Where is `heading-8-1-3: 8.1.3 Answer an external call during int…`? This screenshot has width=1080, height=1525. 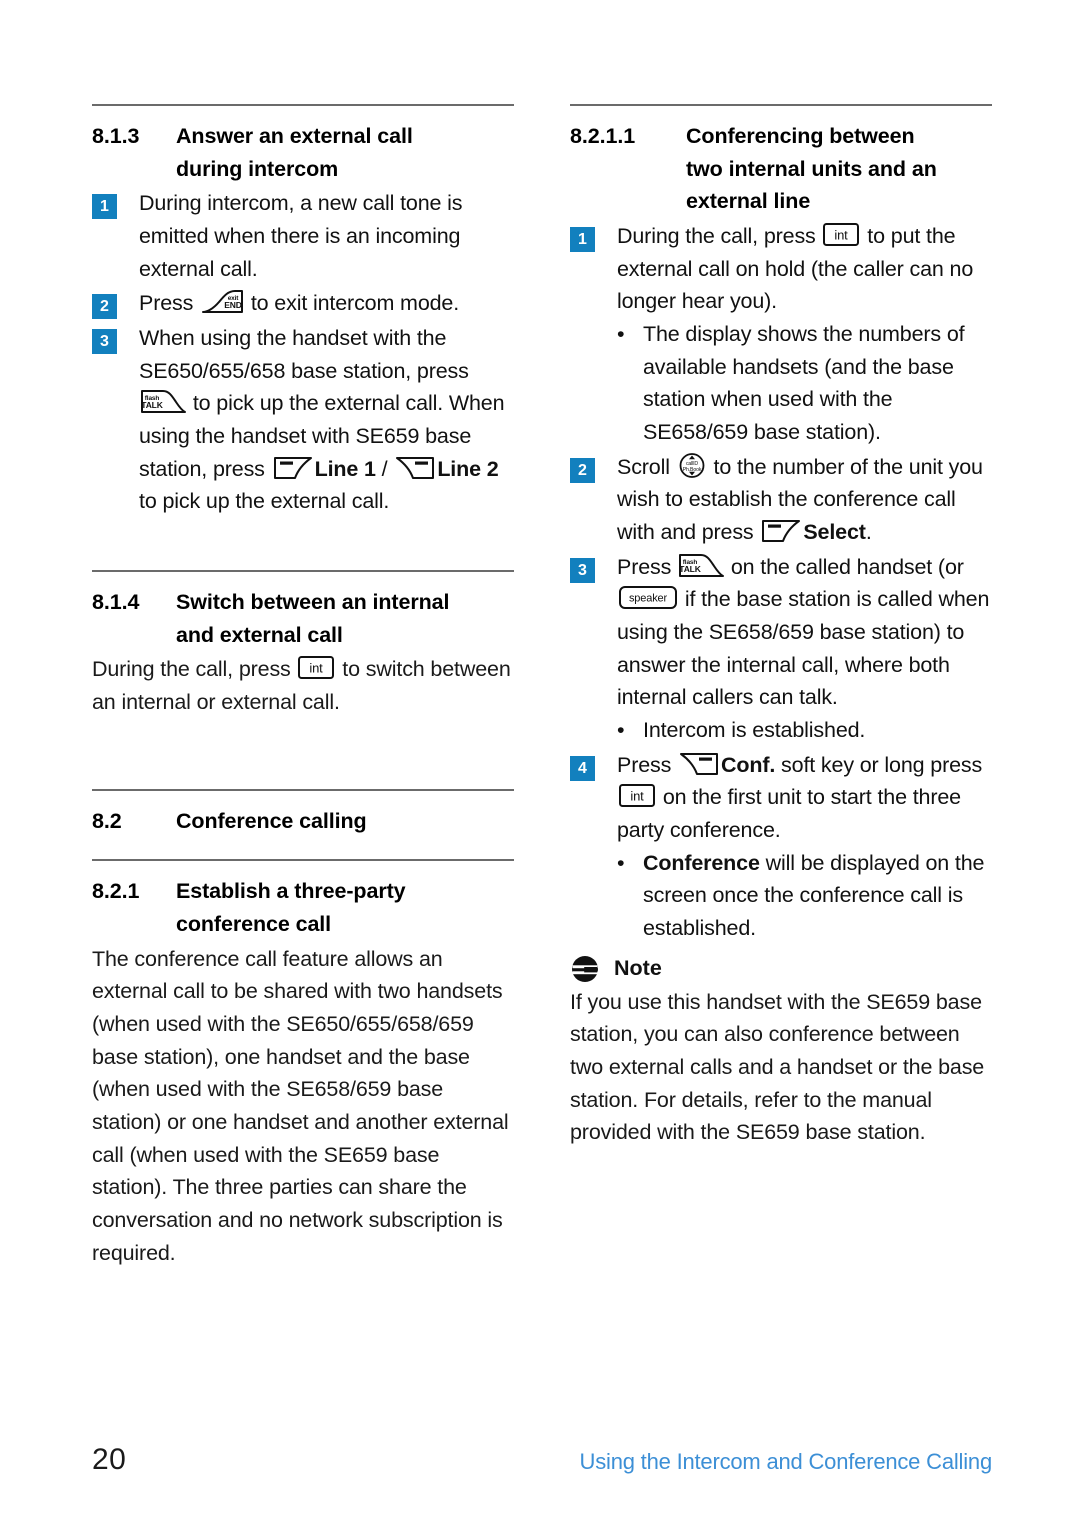
heading-8-1-3: 8.1.3 Answer an external call during int… is located at coordinates (303, 152).